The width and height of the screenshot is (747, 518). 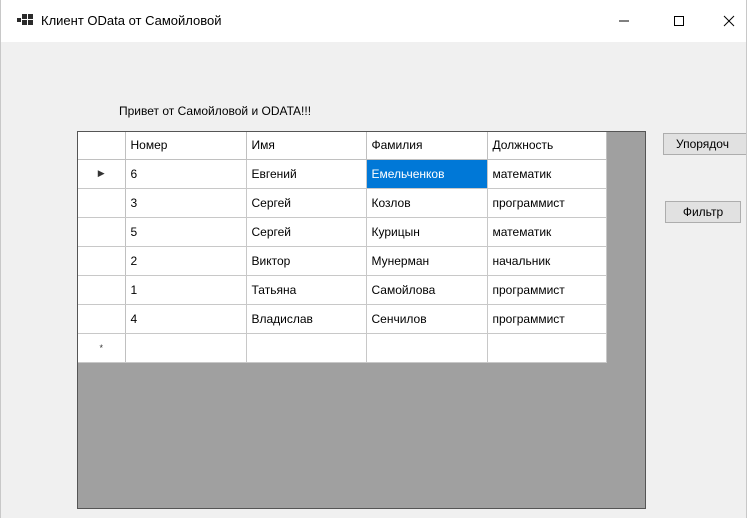 I want to click on cell-position: начальник, so click(x=547, y=261).